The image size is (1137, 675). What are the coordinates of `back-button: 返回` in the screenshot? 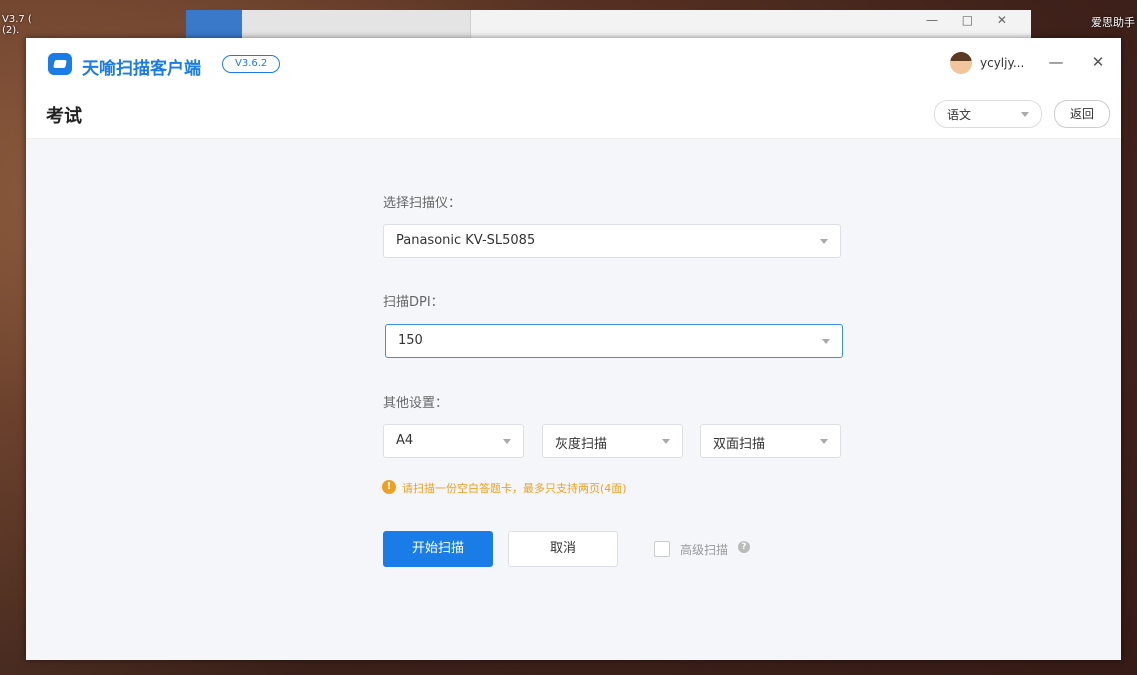 It's located at (1082, 114).